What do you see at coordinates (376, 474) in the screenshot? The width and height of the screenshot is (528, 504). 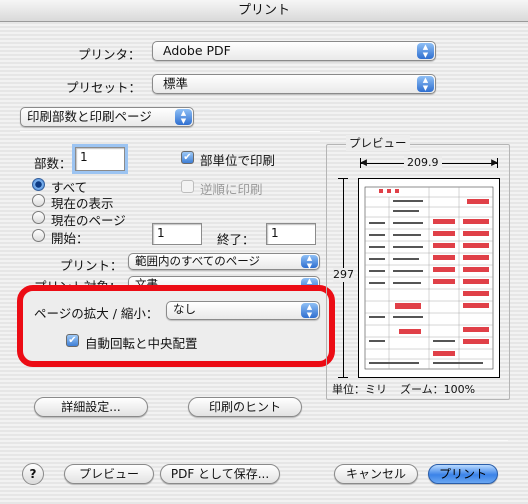 I see `cancel-button: キャンセル` at bounding box center [376, 474].